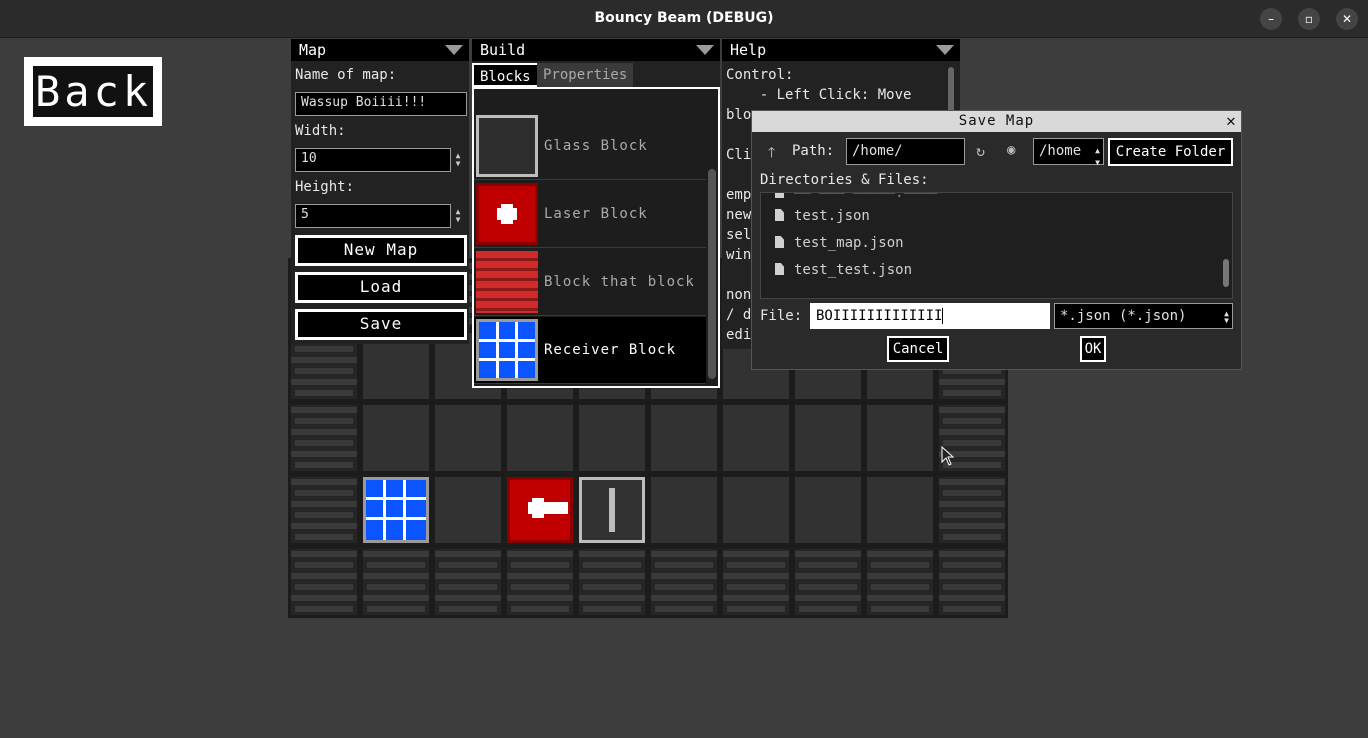  What do you see at coordinates (771, 154) in the screenshot?
I see `parent-dir-icon: 🡑` at bounding box center [771, 154].